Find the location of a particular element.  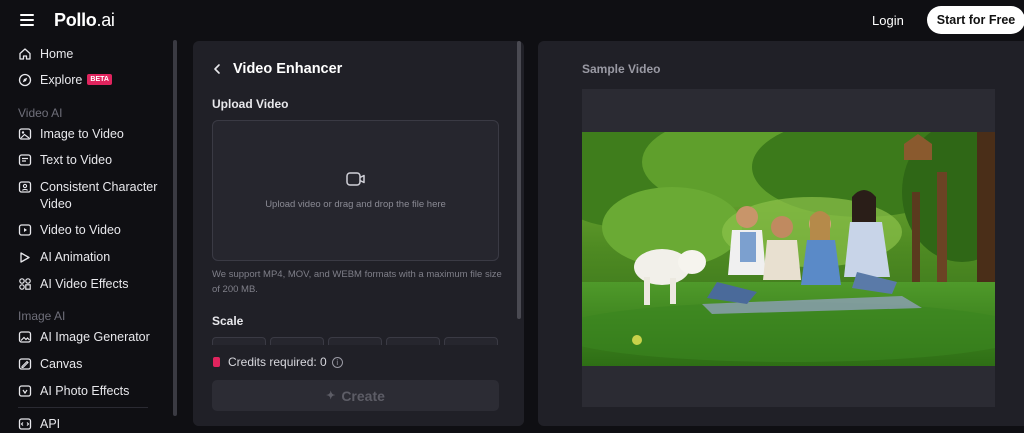

logo-suffix: .ai is located at coordinates (105, 20).